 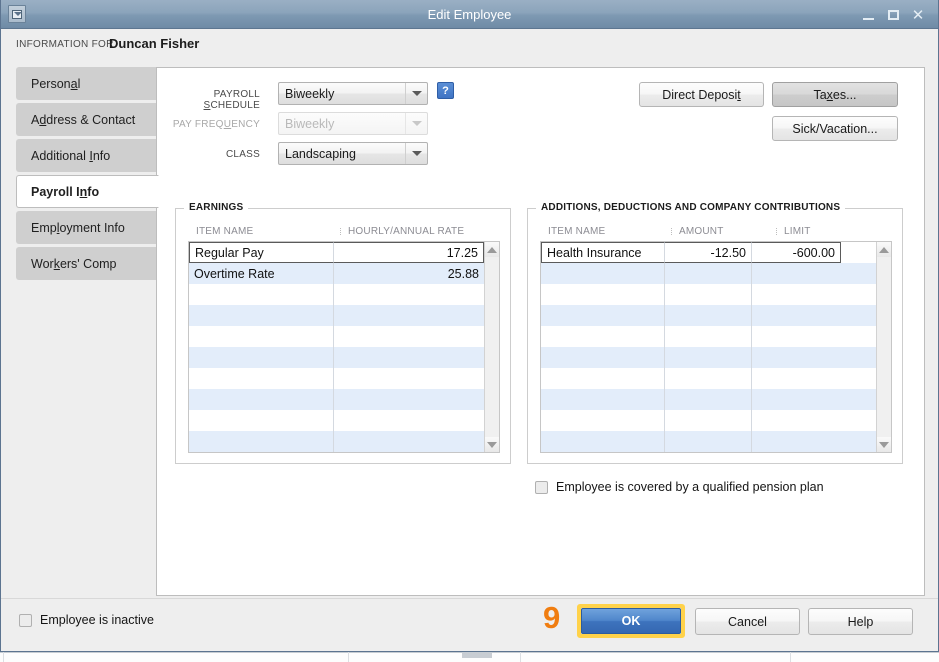 I want to click on earnings-cell-rate: 25.88, so click(x=409, y=273).